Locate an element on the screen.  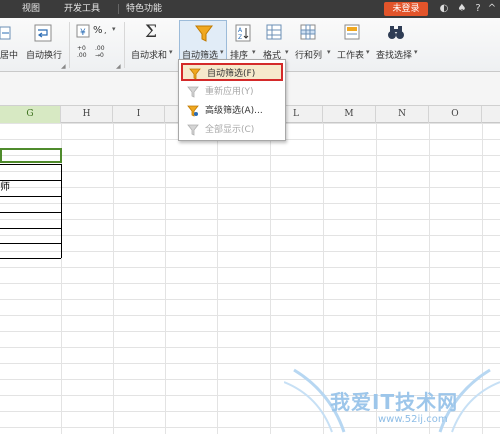
format-icon is located at coordinates (274, 32).